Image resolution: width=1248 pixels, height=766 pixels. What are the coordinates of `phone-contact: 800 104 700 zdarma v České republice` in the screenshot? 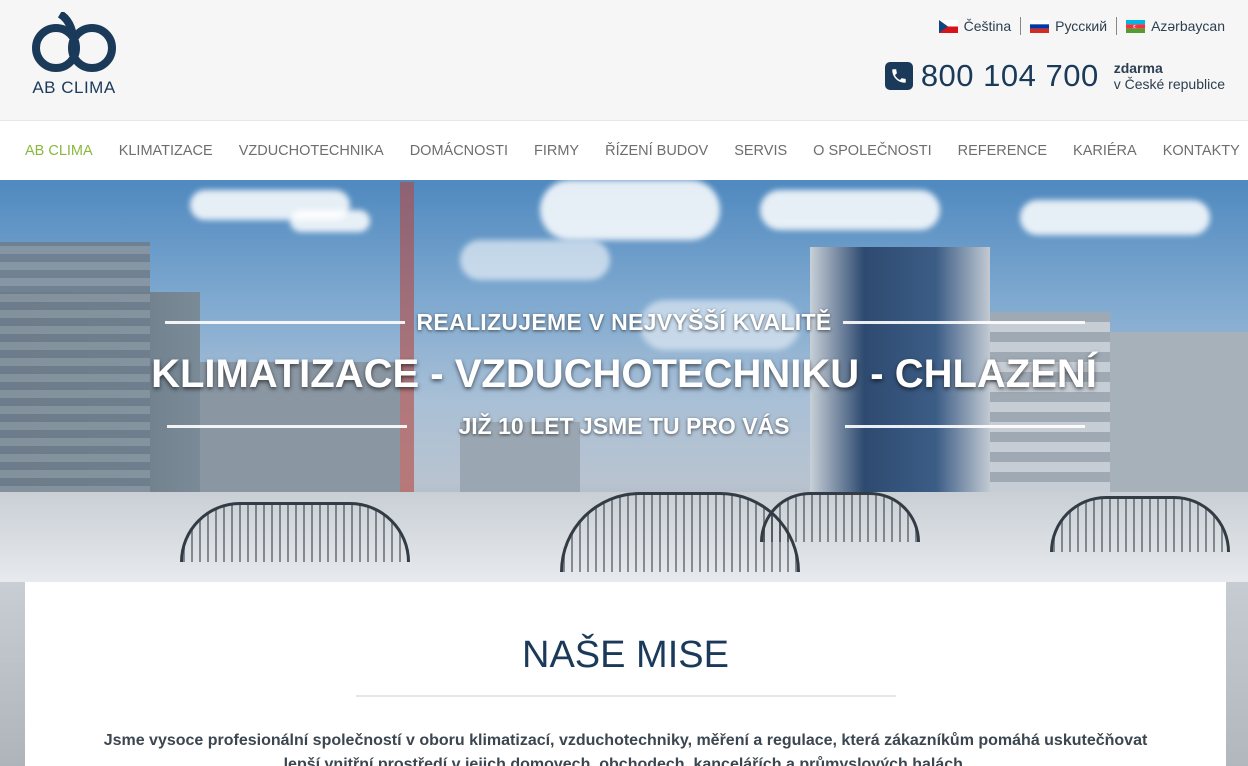 It's located at (1054, 76).